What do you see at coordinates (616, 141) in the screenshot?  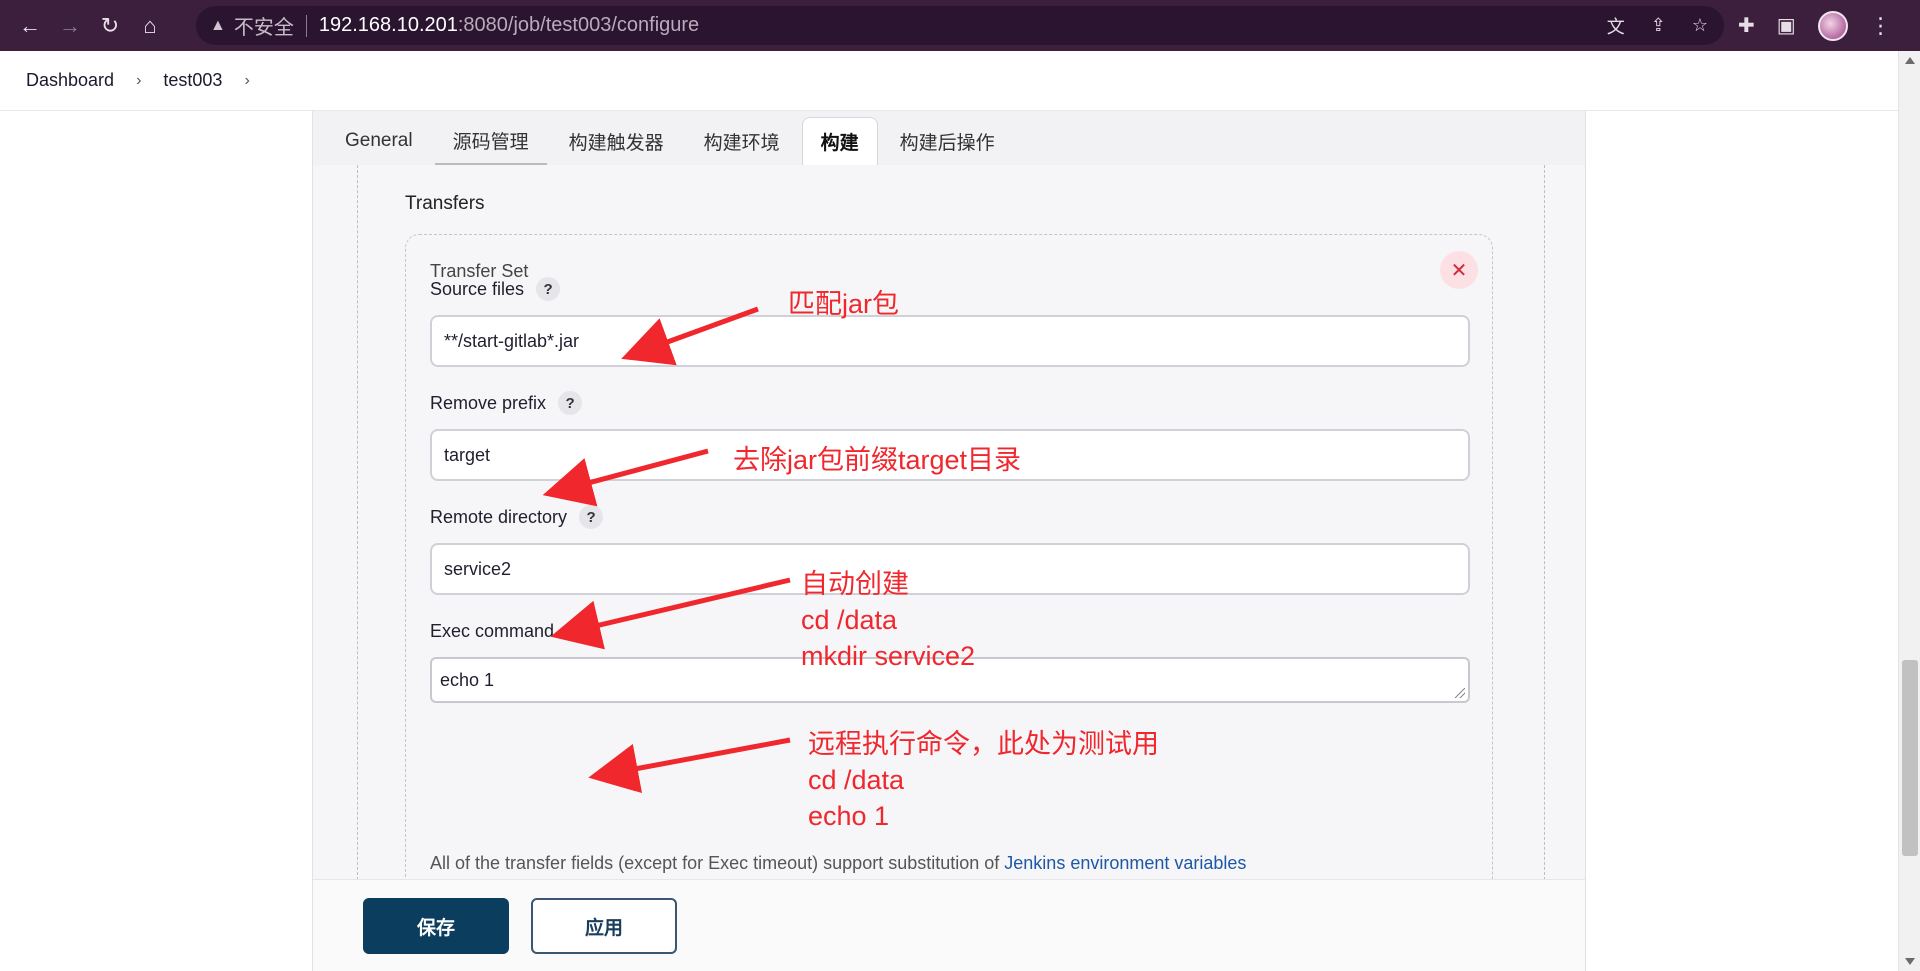 I see `tab-build-triggers: 构建触发器` at bounding box center [616, 141].